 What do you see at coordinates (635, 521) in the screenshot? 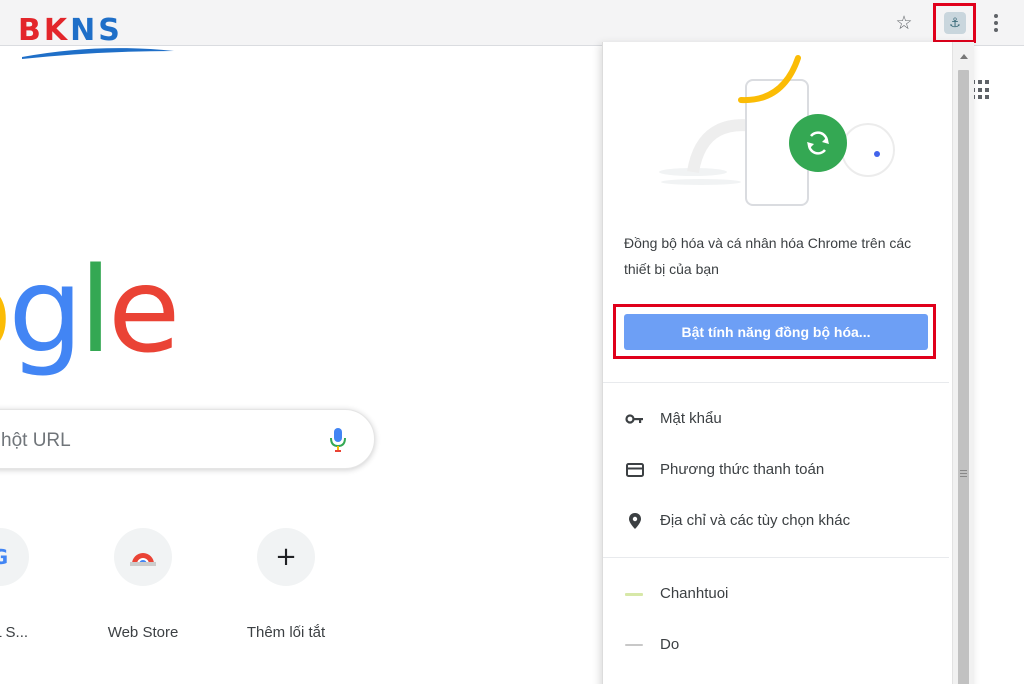
I see `location-pin-icon` at bounding box center [635, 521].